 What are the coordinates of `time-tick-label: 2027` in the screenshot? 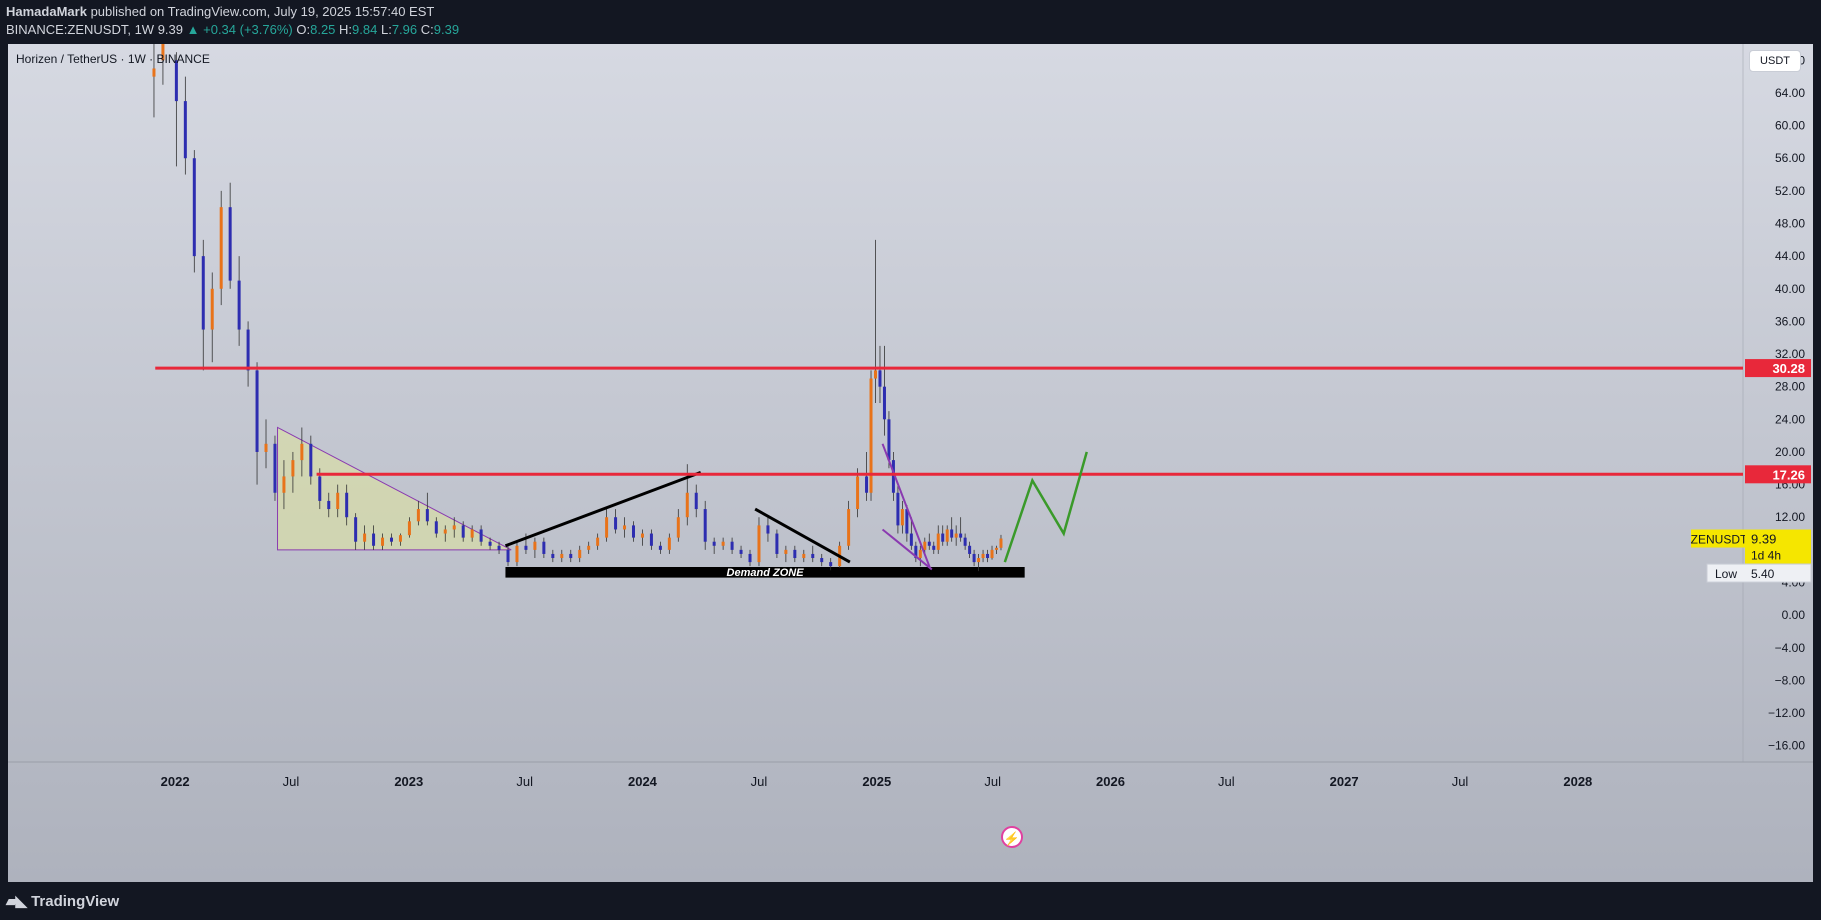 It's located at (1344, 781).